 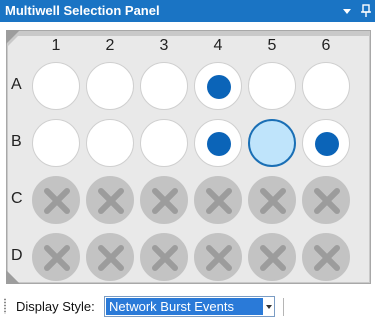 What do you see at coordinates (347, 11) in the screenshot?
I see `dropdown-arrow-icon` at bounding box center [347, 11].